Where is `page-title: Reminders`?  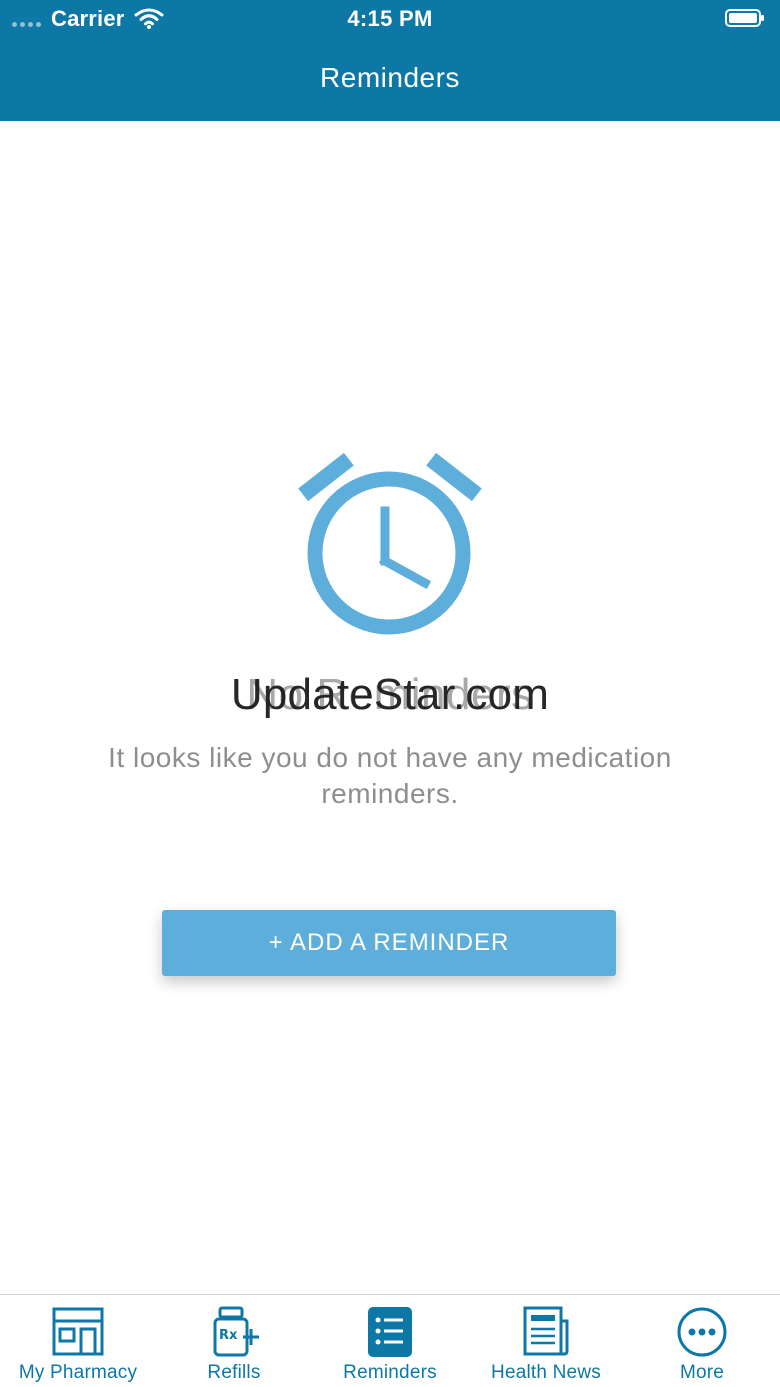 page-title: Reminders is located at coordinates (390, 77).